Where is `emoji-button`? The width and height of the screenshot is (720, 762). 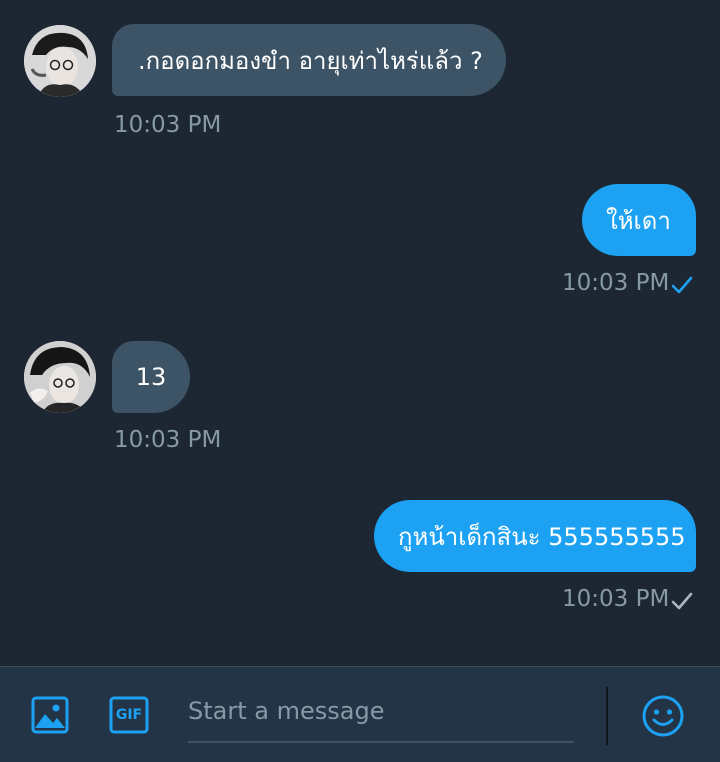
emoji-button is located at coordinates (663, 716).